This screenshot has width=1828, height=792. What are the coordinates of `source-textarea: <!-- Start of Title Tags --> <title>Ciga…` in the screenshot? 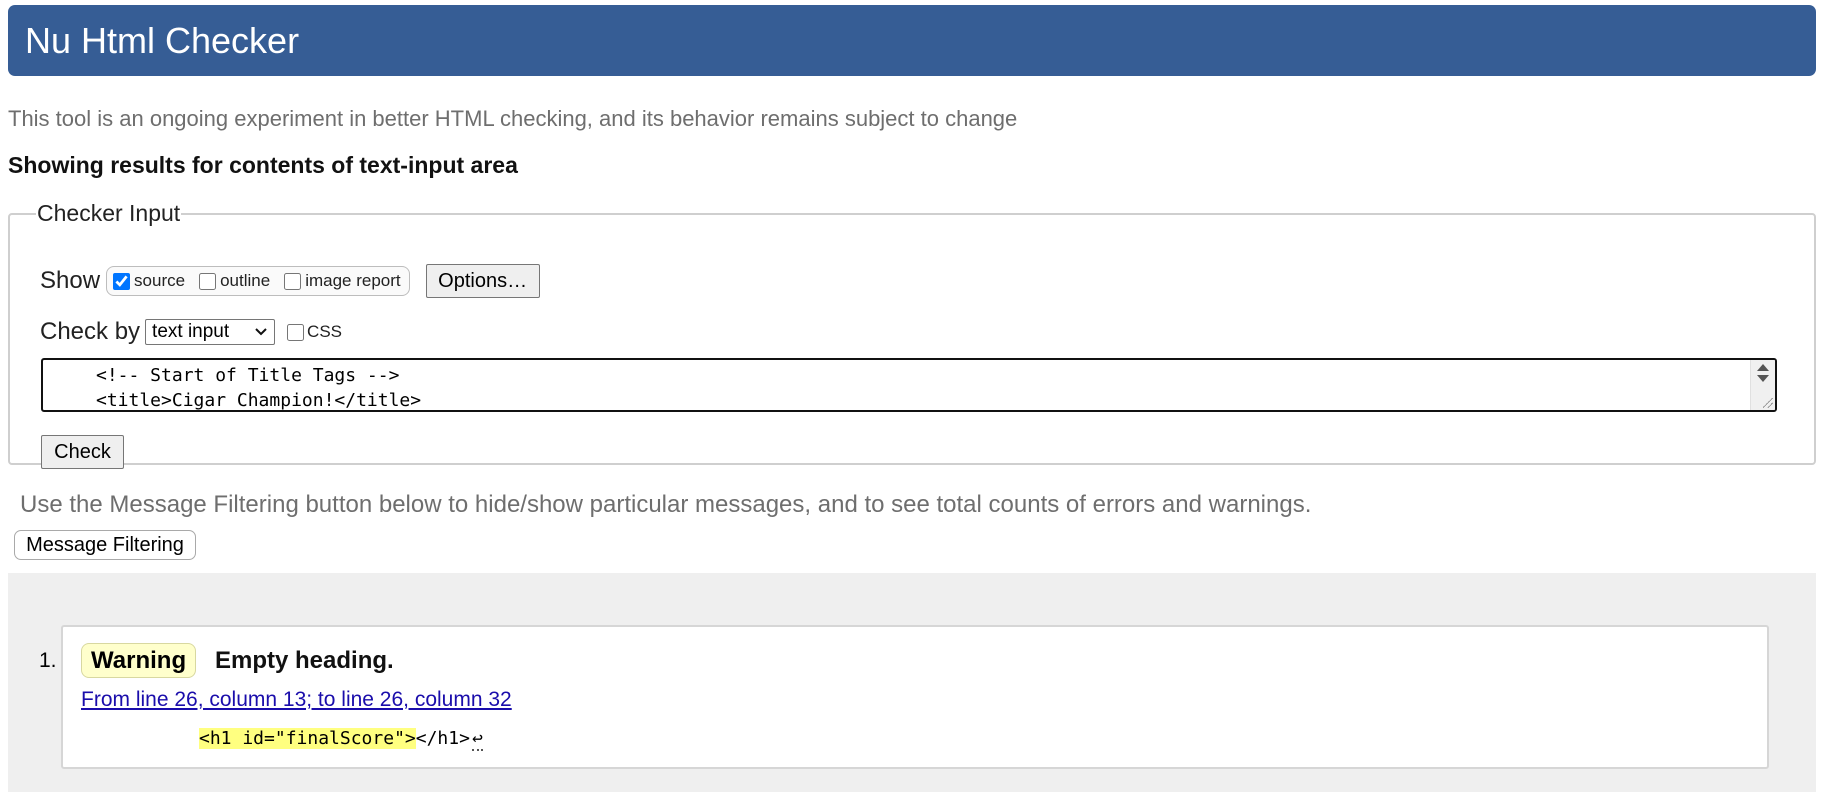 It's located at (909, 385).